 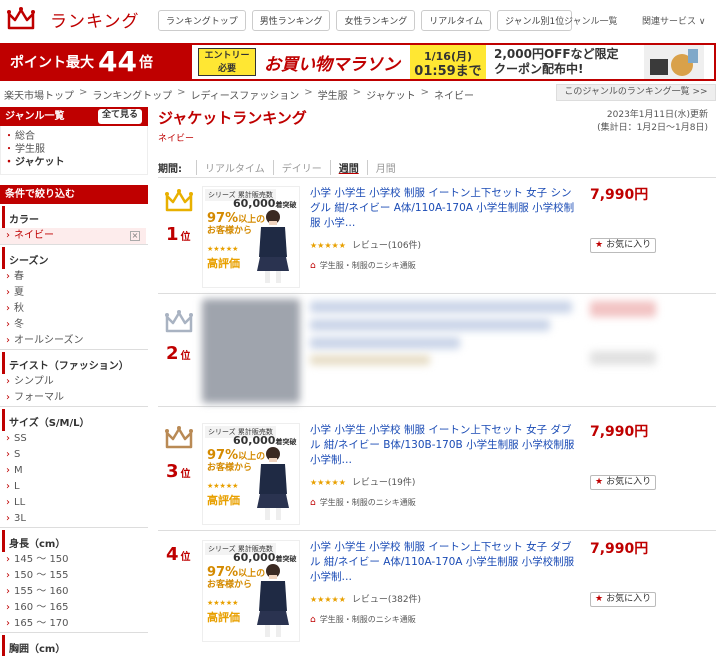 What do you see at coordinates (74, 560) in the screenshot?
I see `filter-height-item: 145 ～ 150` at bounding box center [74, 560].